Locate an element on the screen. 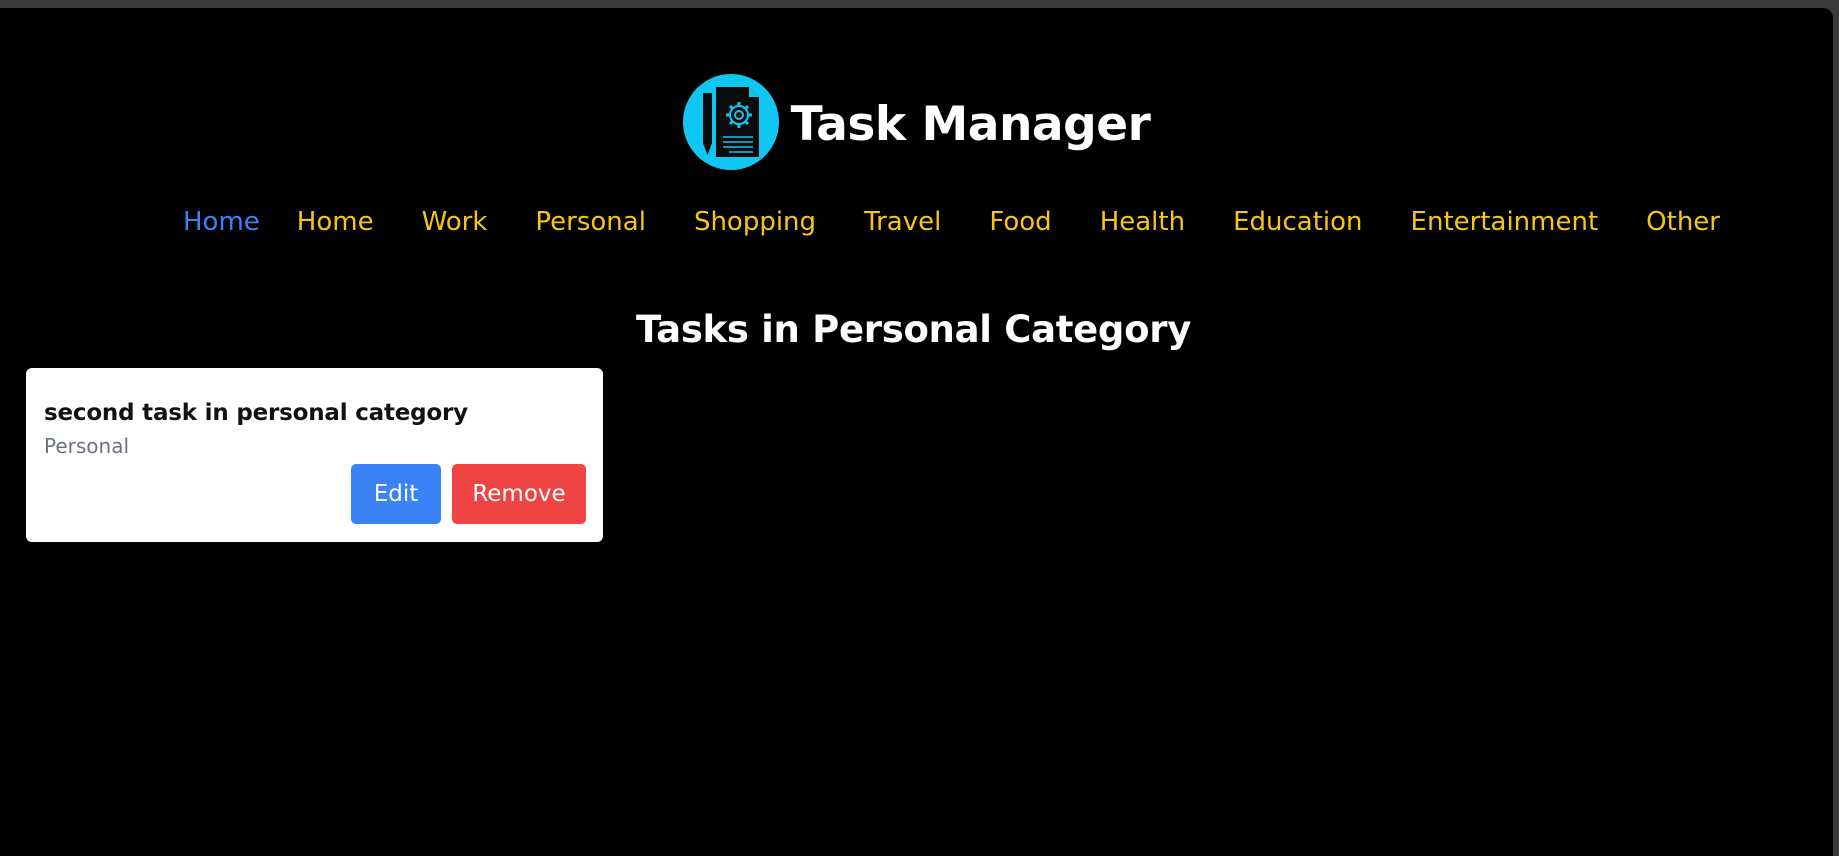  nav-item-shopping: Shopping is located at coordinates (755, 222).